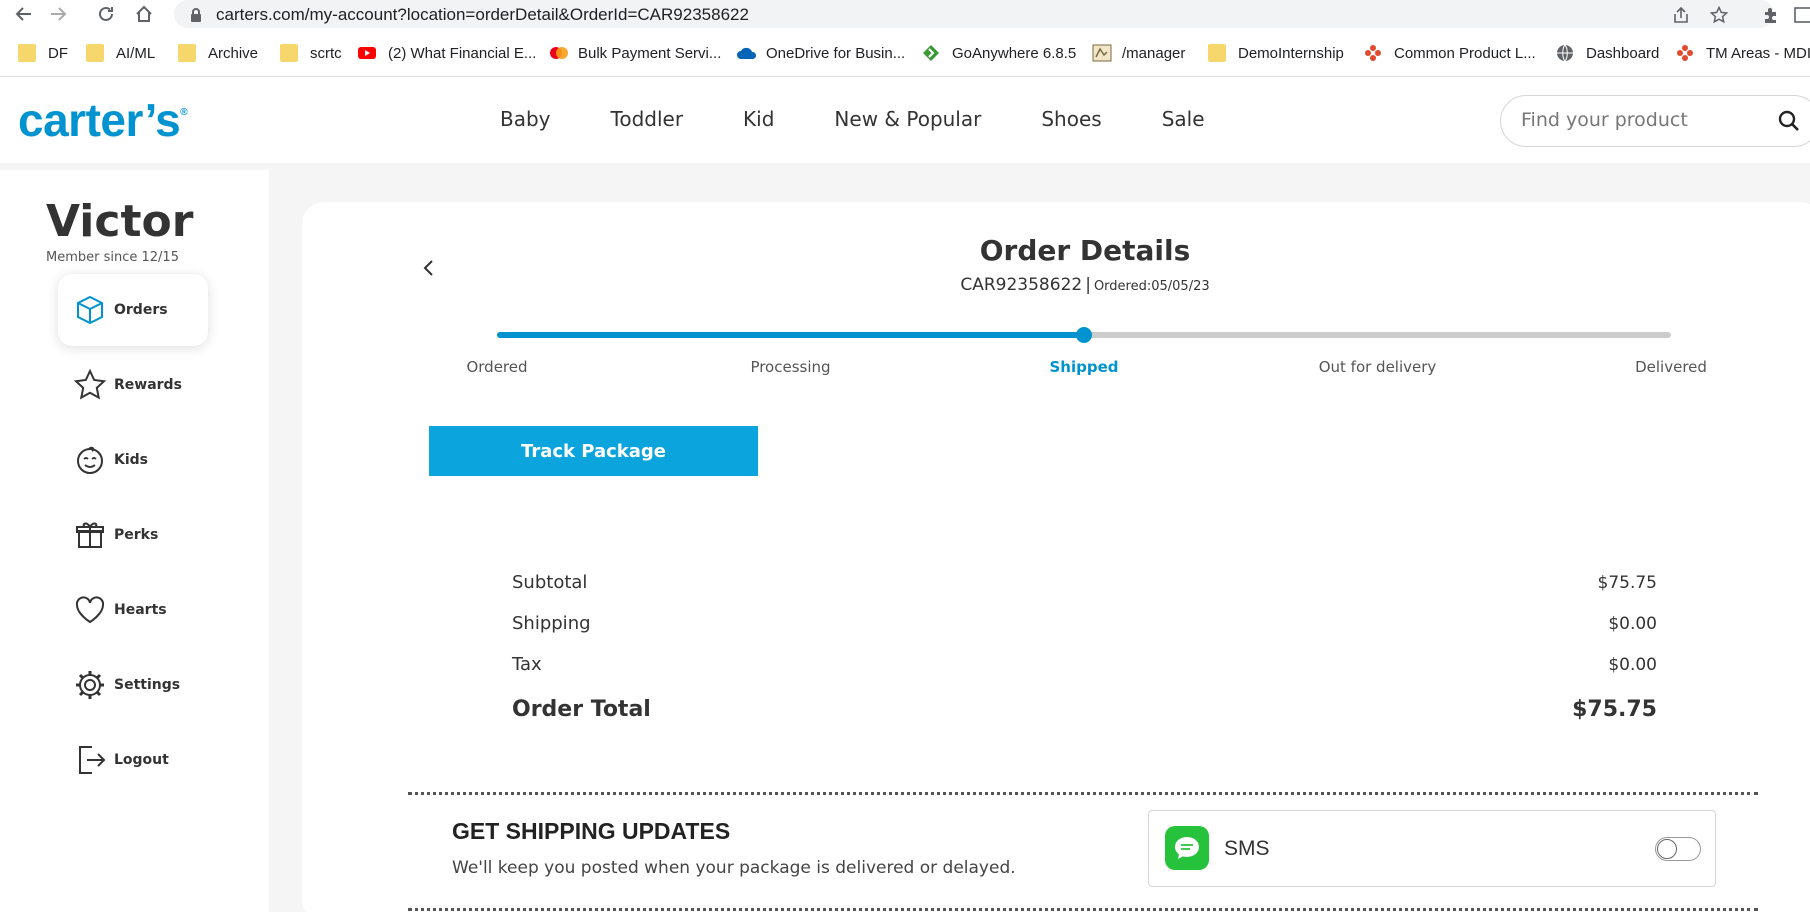  I want to click on sms-updates-option: SMS, so click(1432, 848).